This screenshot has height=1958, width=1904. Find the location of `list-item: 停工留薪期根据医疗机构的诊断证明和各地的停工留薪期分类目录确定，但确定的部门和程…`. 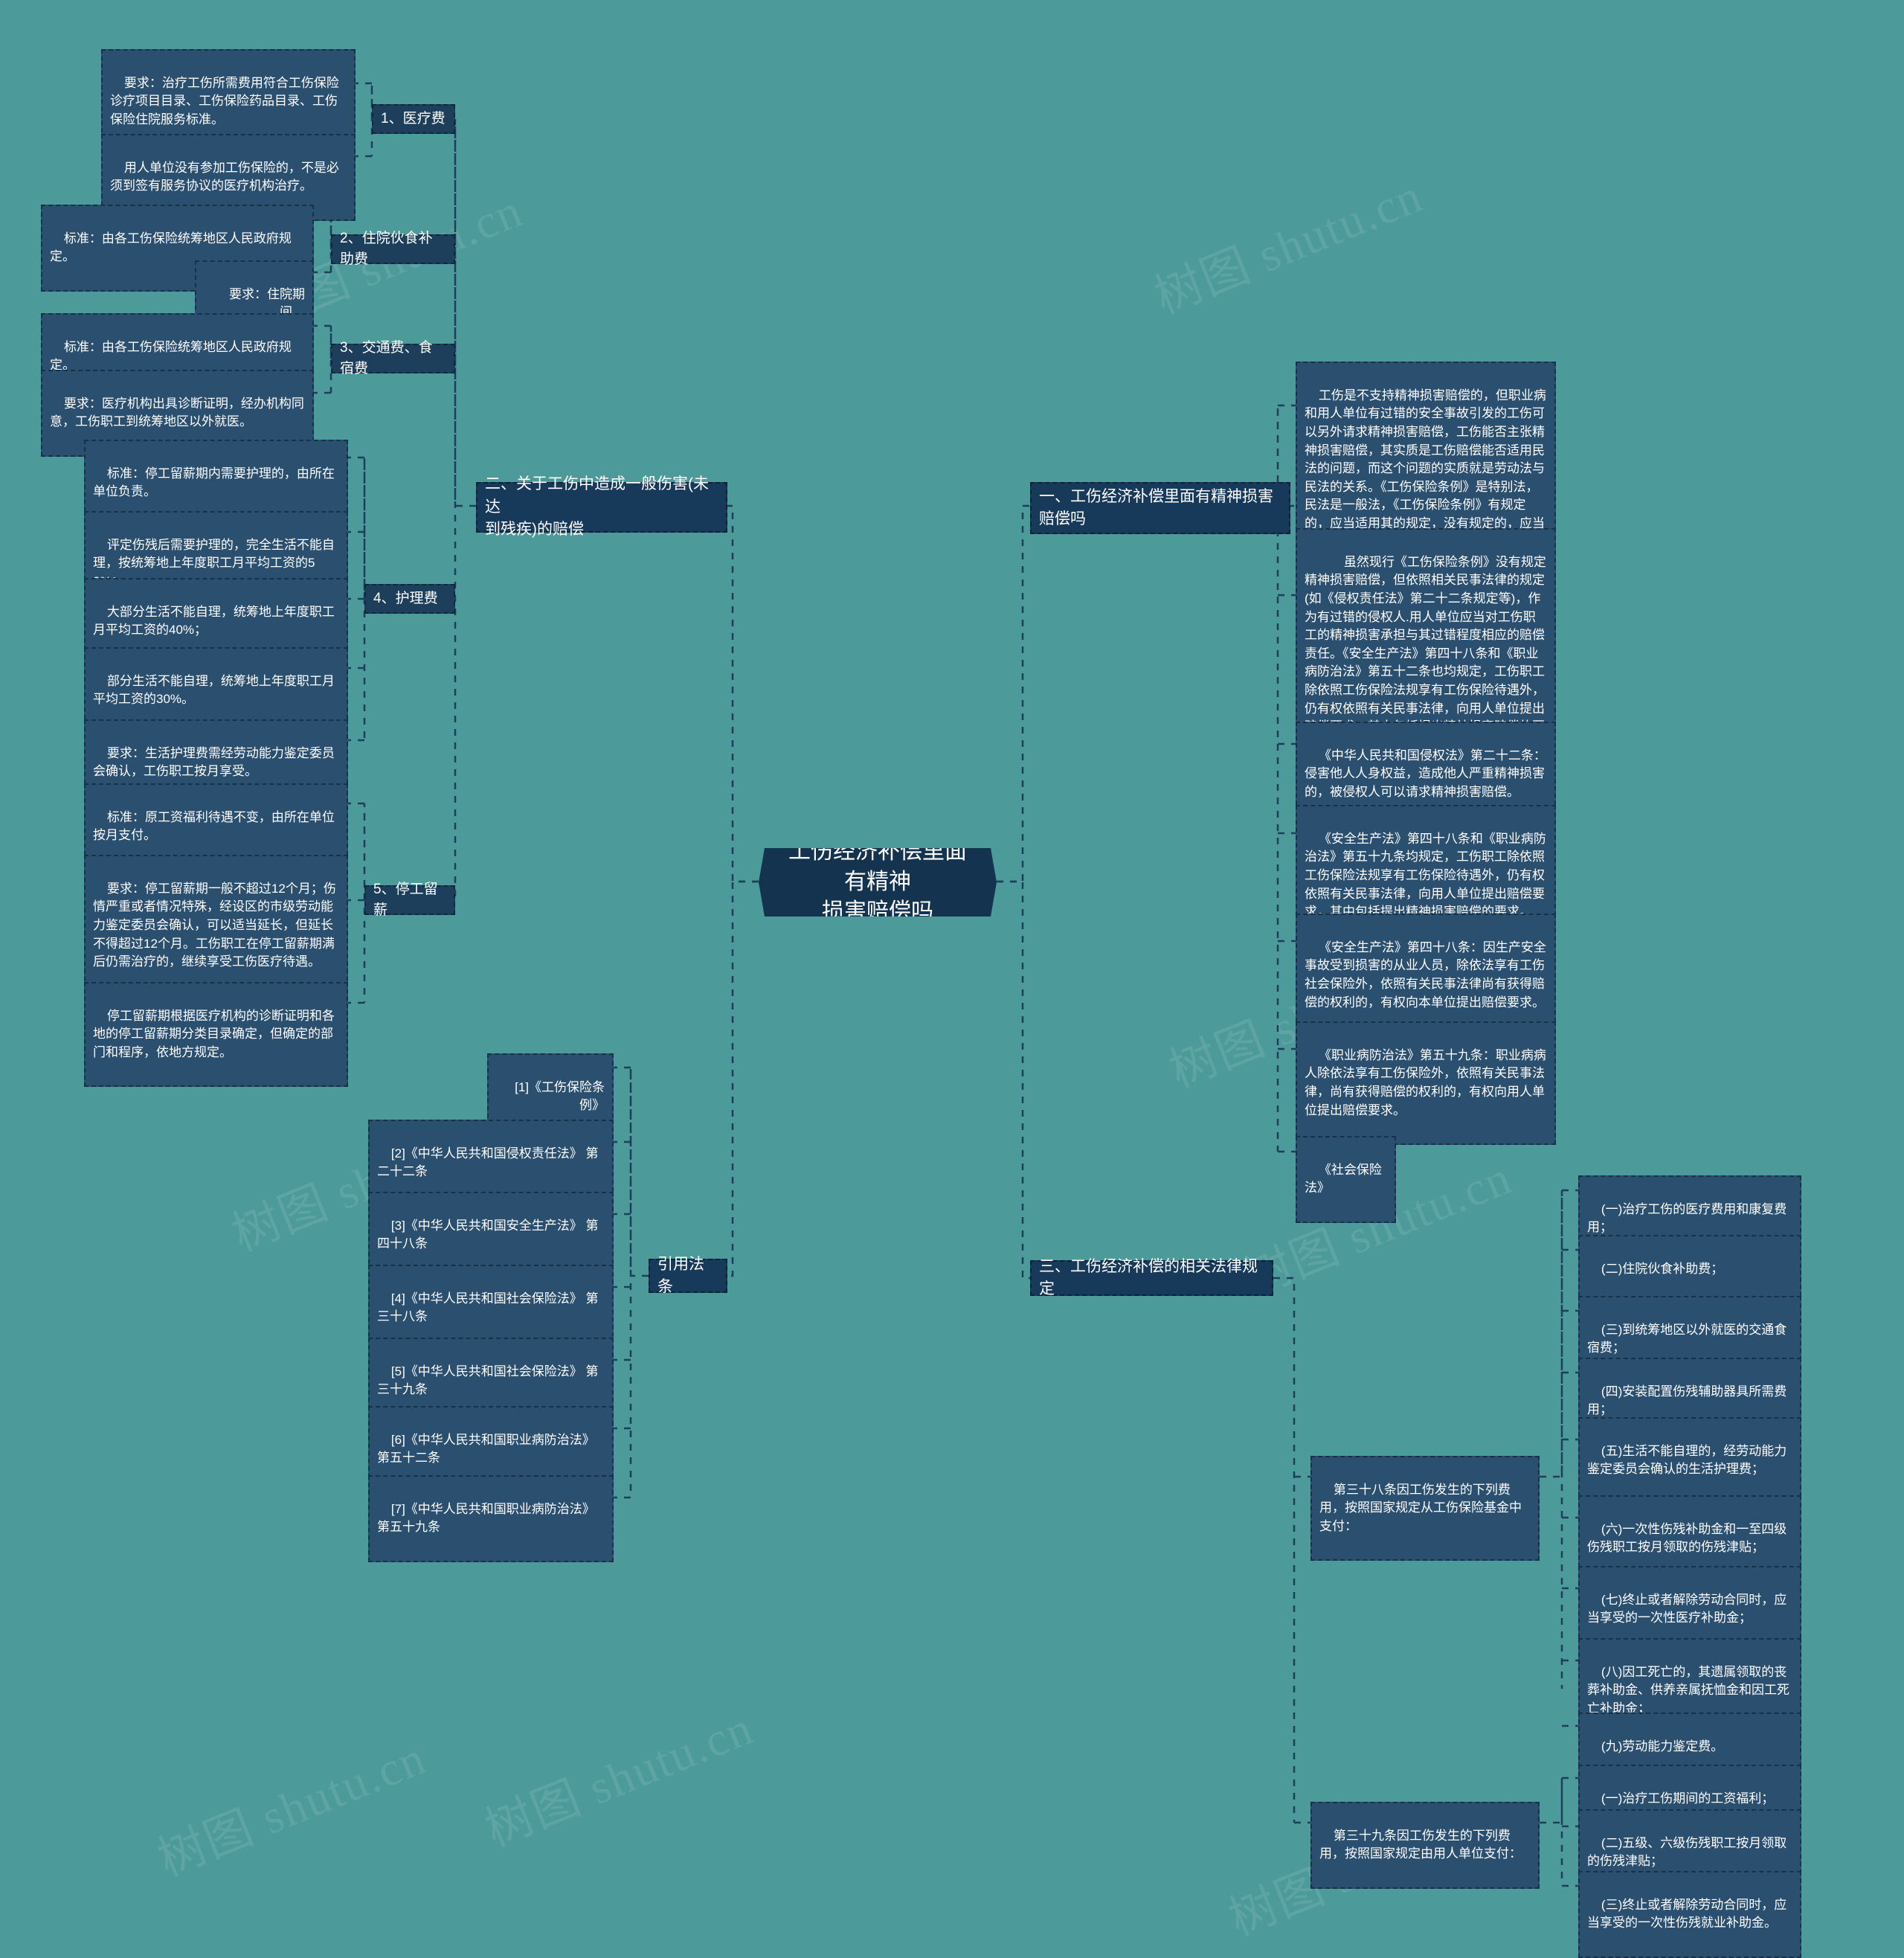

list-item: 停工留薪期根据医疗机构的诊断证明和各地的停工留薪期分类目录确定，但确定的部门和程… is located at coordinates (216, 1035).